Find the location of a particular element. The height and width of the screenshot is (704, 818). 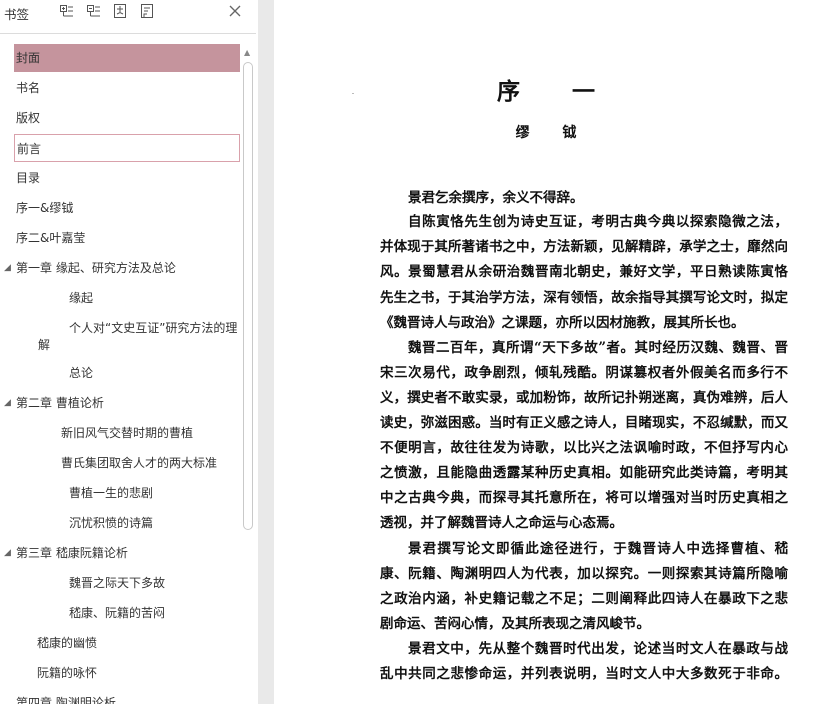

text-line: 不便明言，故往往发为诗歌，以比兴之法讽喻时政，不但抒写内心 is located at coordinates (584, 448).